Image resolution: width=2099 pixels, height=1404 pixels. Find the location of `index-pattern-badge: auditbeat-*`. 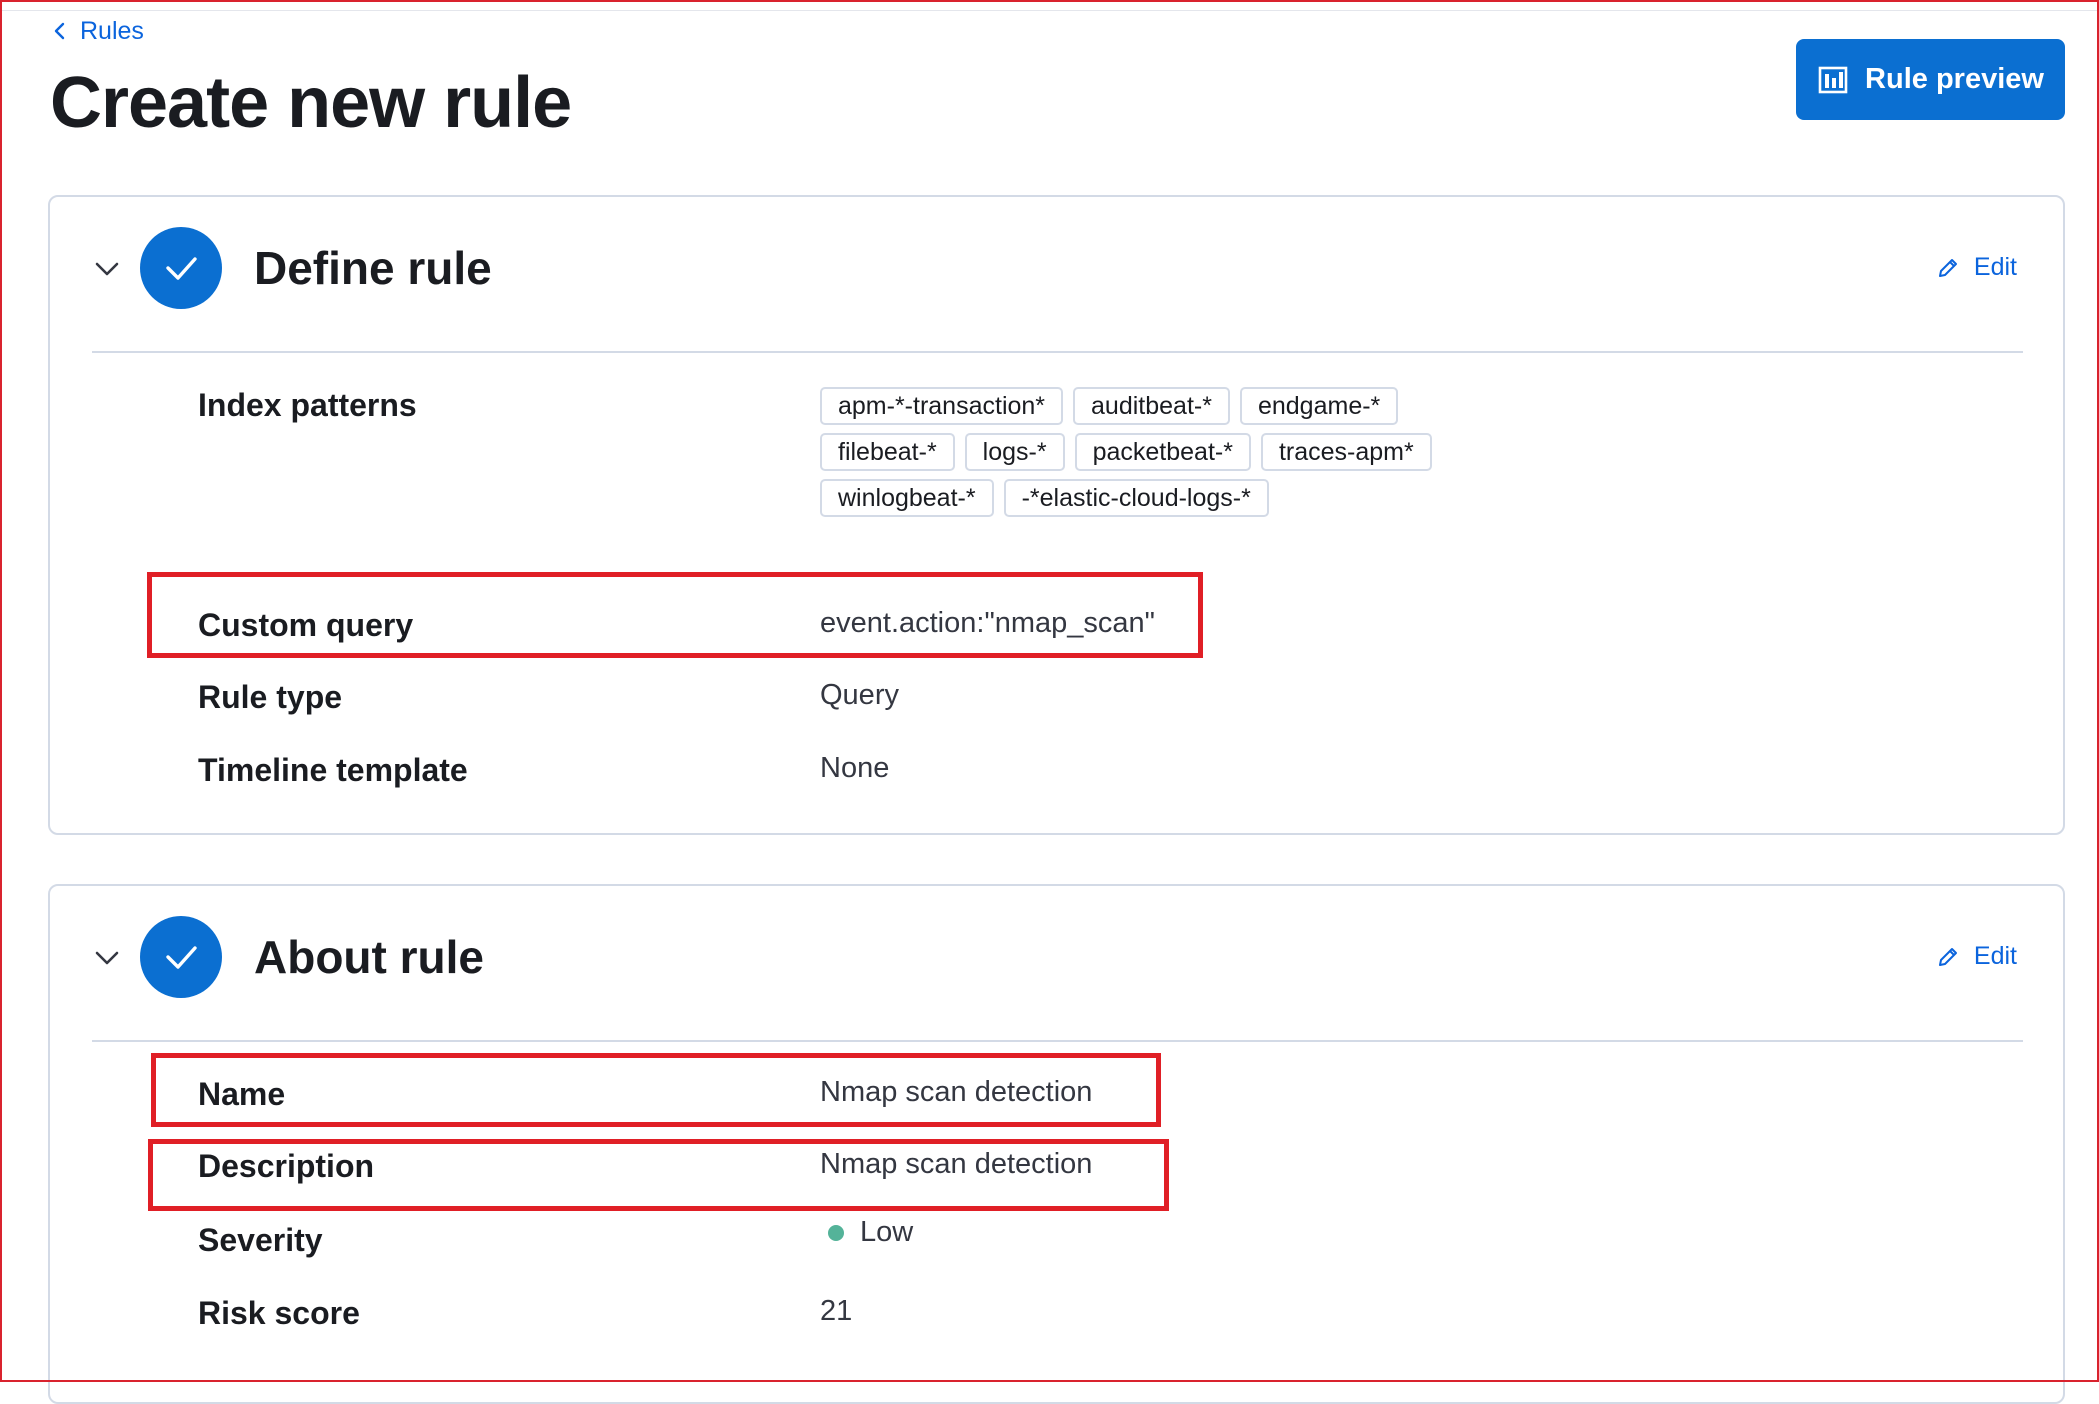

index-pattern-badge: auditbeat-* is located at coordinates (1151, 406).